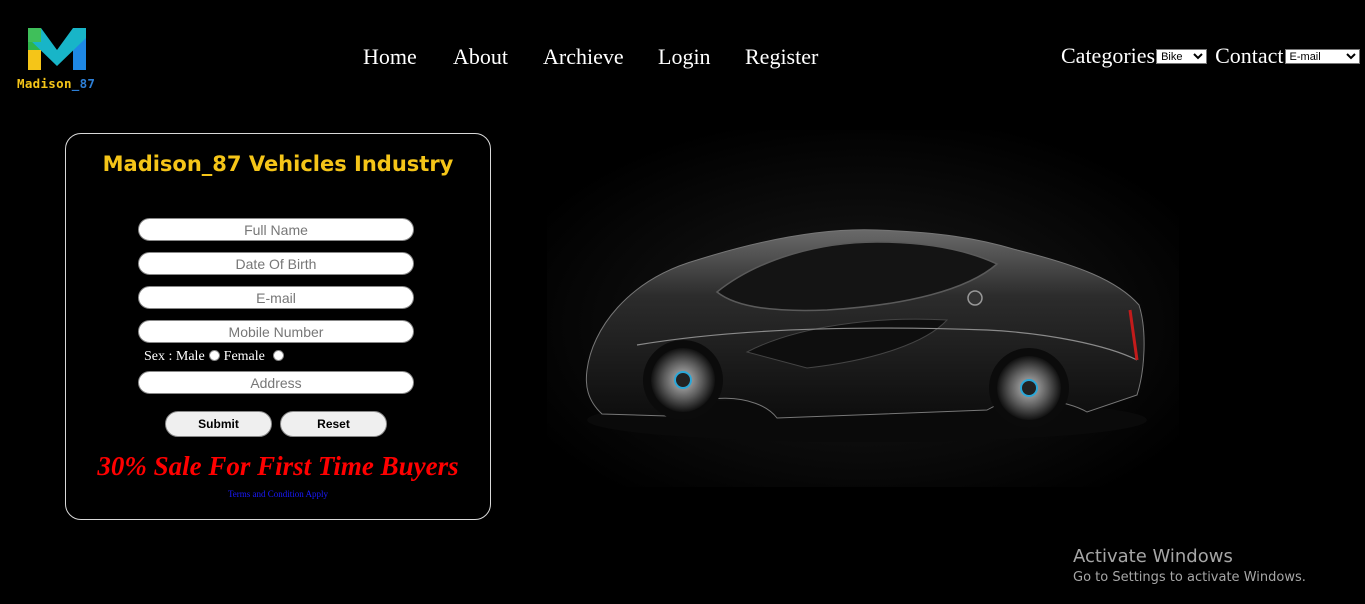 The height and width of the screenshot is (604, 1365). What do you see at coordinates (1249, 55) in the screenshot?
I see `contact-label: Contact` at bounding box center [1249, 55].